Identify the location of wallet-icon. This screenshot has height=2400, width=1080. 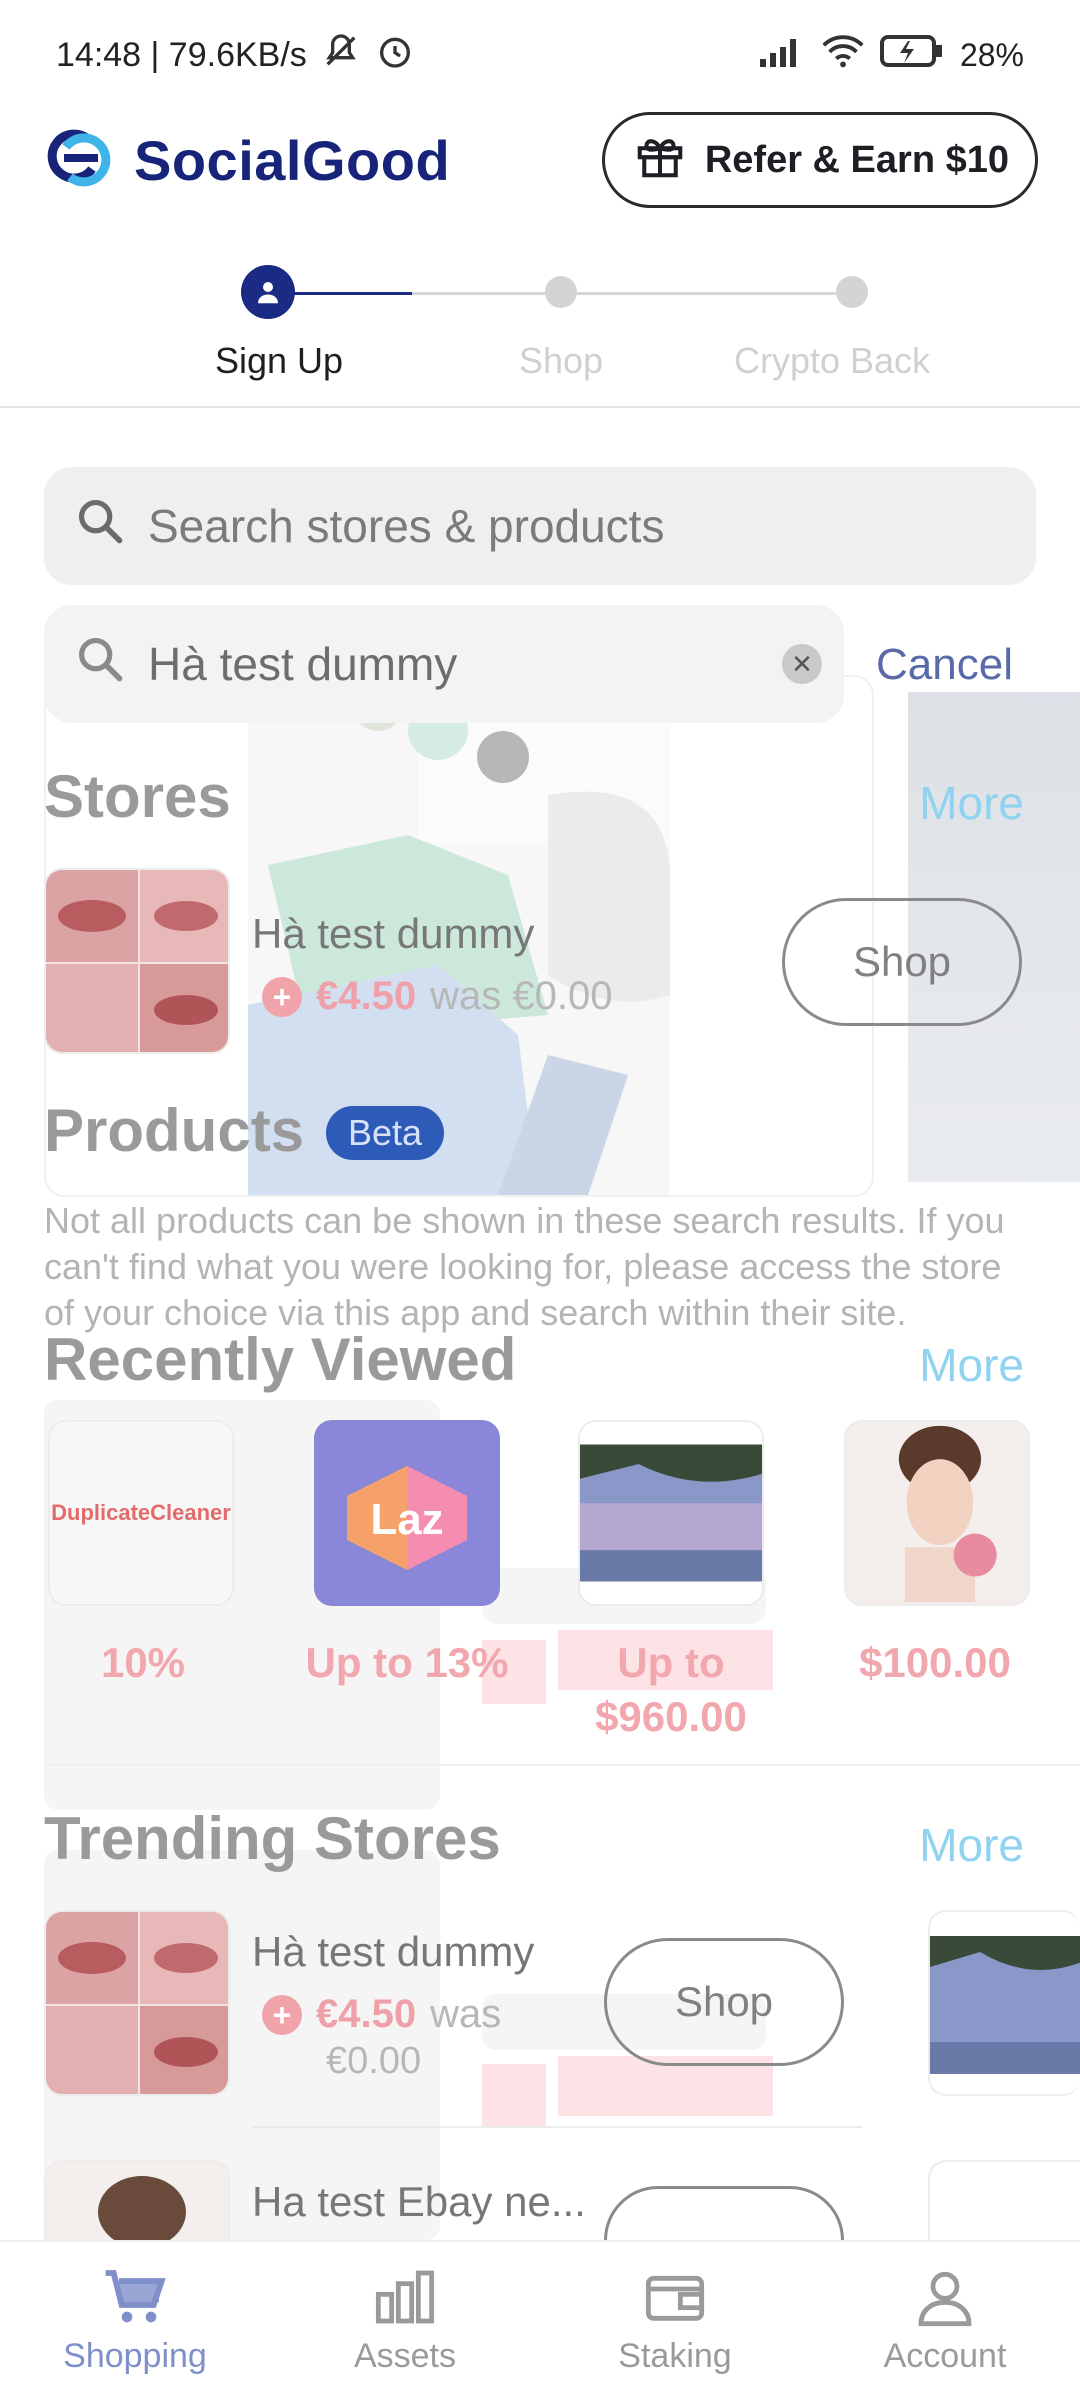
(675, 2297).